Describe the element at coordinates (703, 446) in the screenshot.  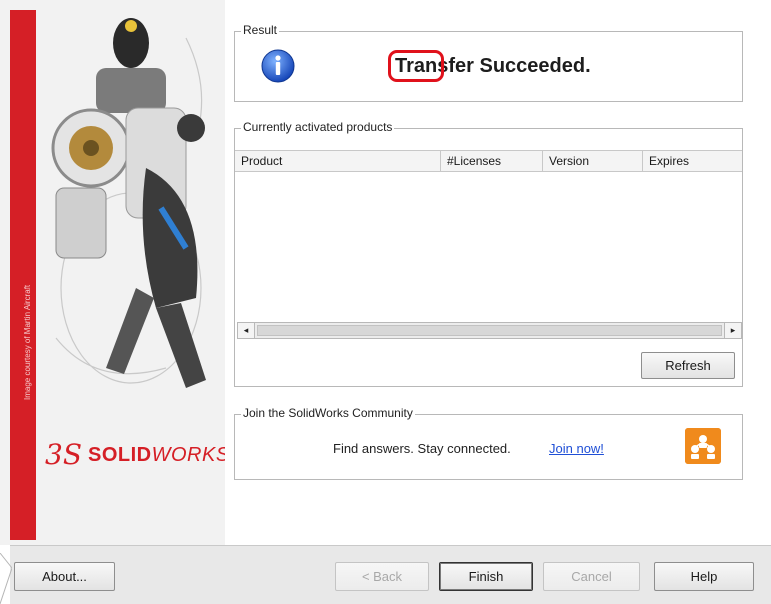
I see `community-icon` at that location.